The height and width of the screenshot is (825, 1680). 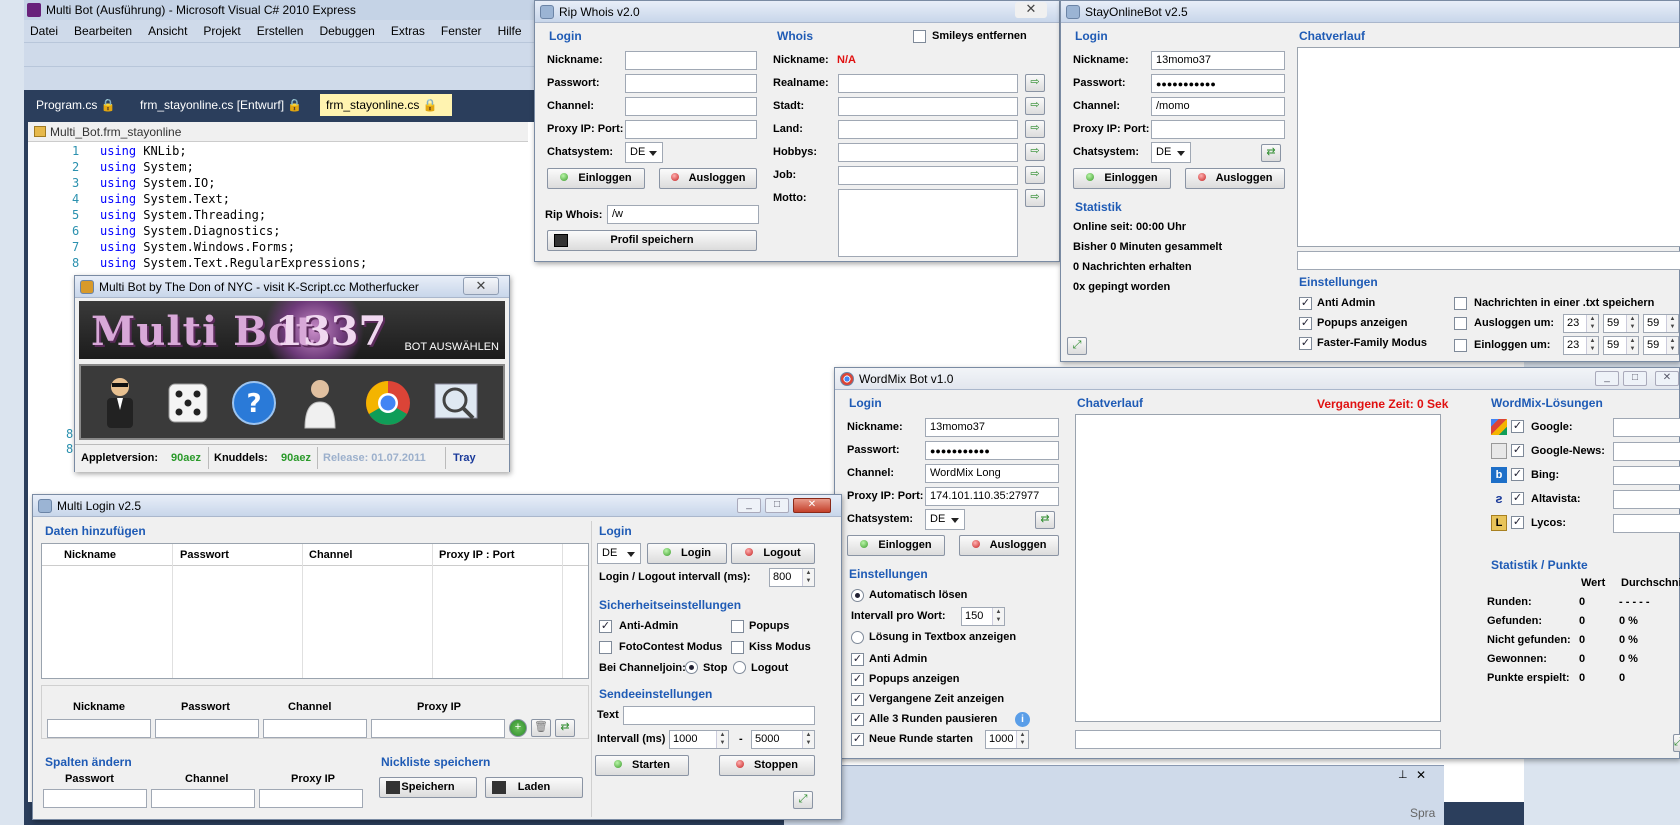 I want to click on delete-button: 🗑, so click(x=541, y=728).